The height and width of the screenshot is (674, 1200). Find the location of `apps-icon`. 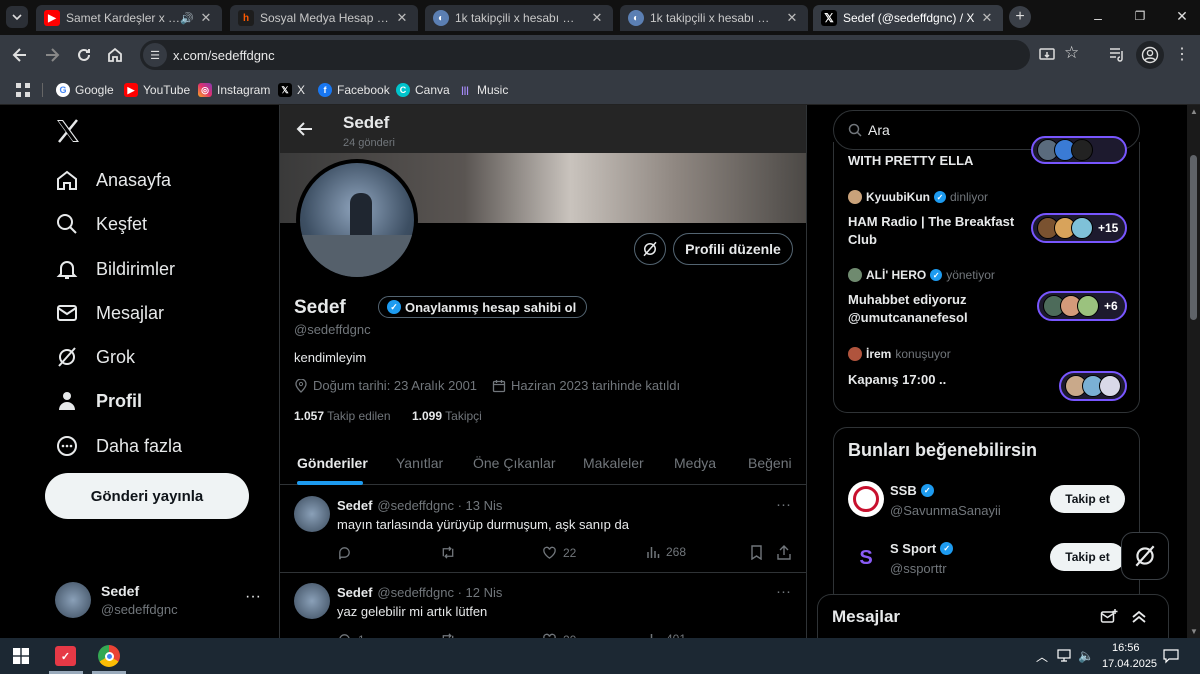

apps-icon is located at coordinates (23, 90).